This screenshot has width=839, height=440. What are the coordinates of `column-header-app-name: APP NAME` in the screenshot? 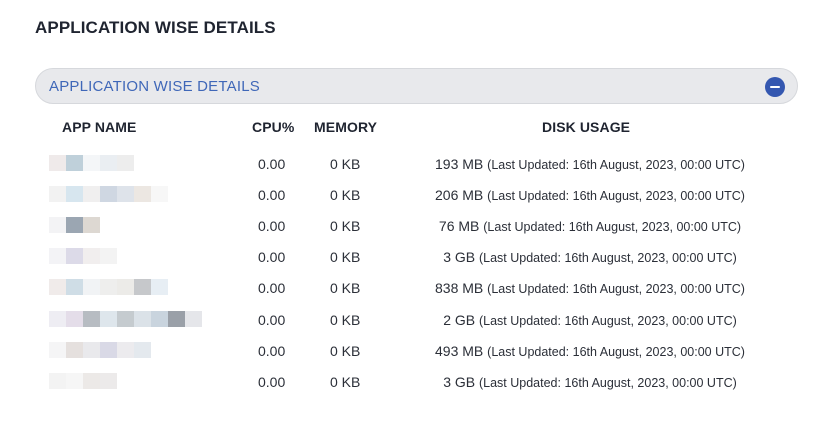 It's located at (99, 127).